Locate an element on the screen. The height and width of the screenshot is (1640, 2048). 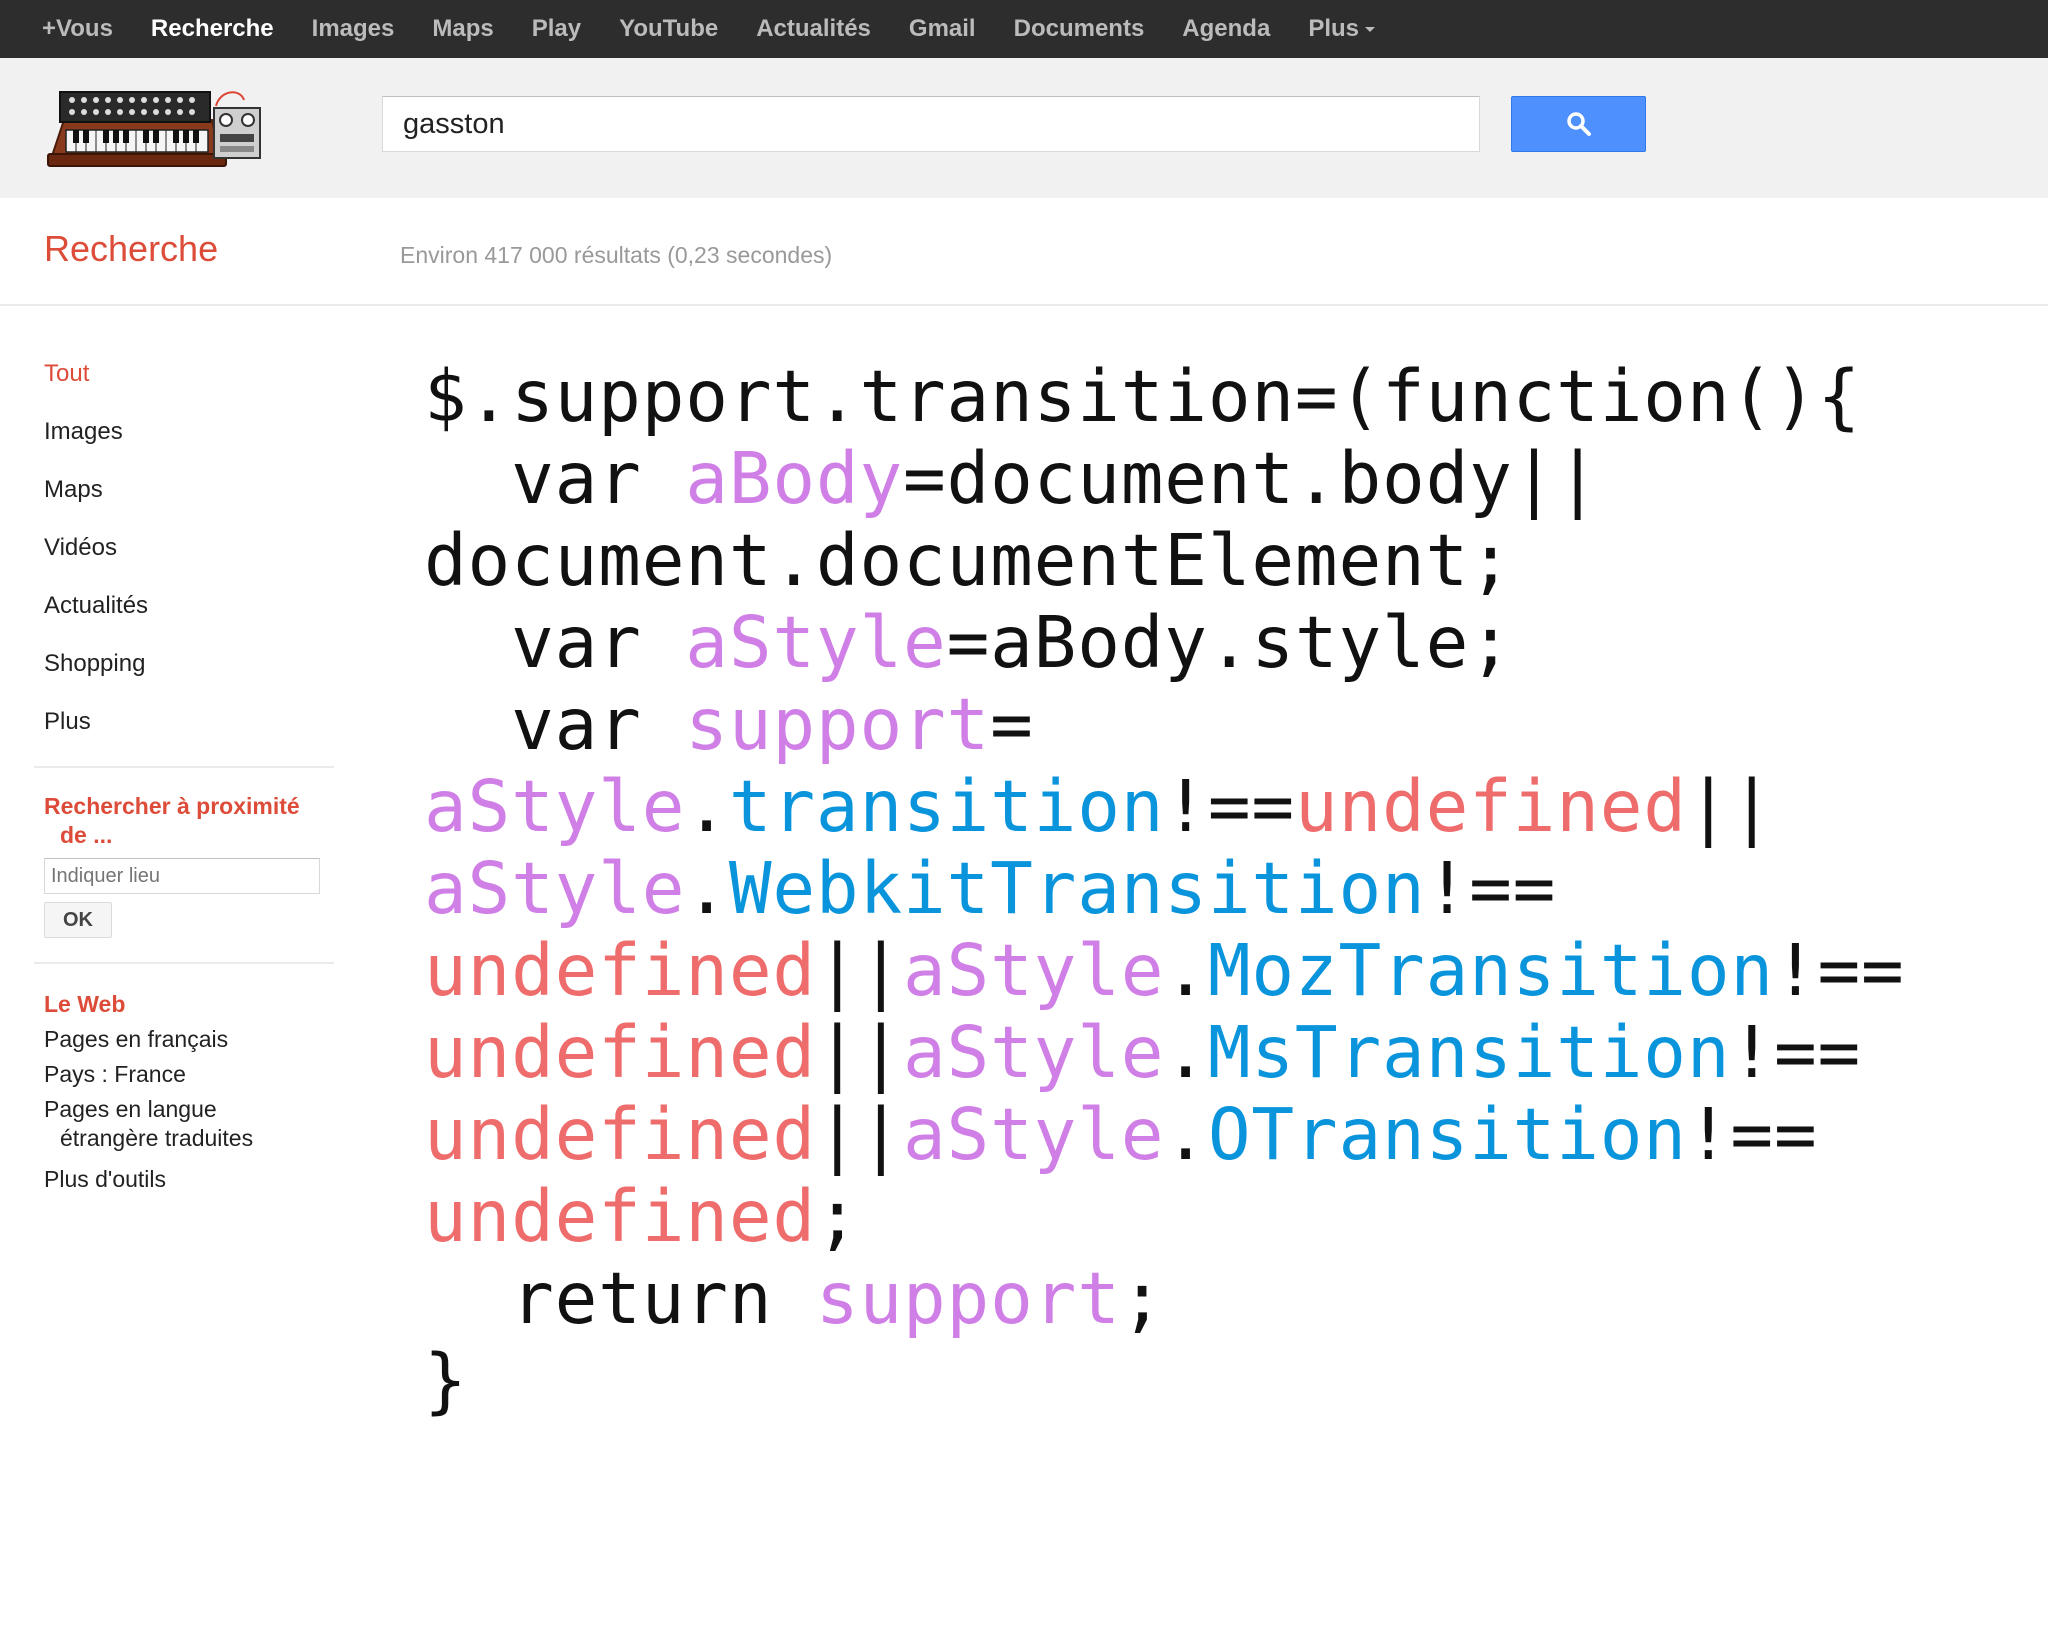
code-token: = is located at coordinates (1012, 724).